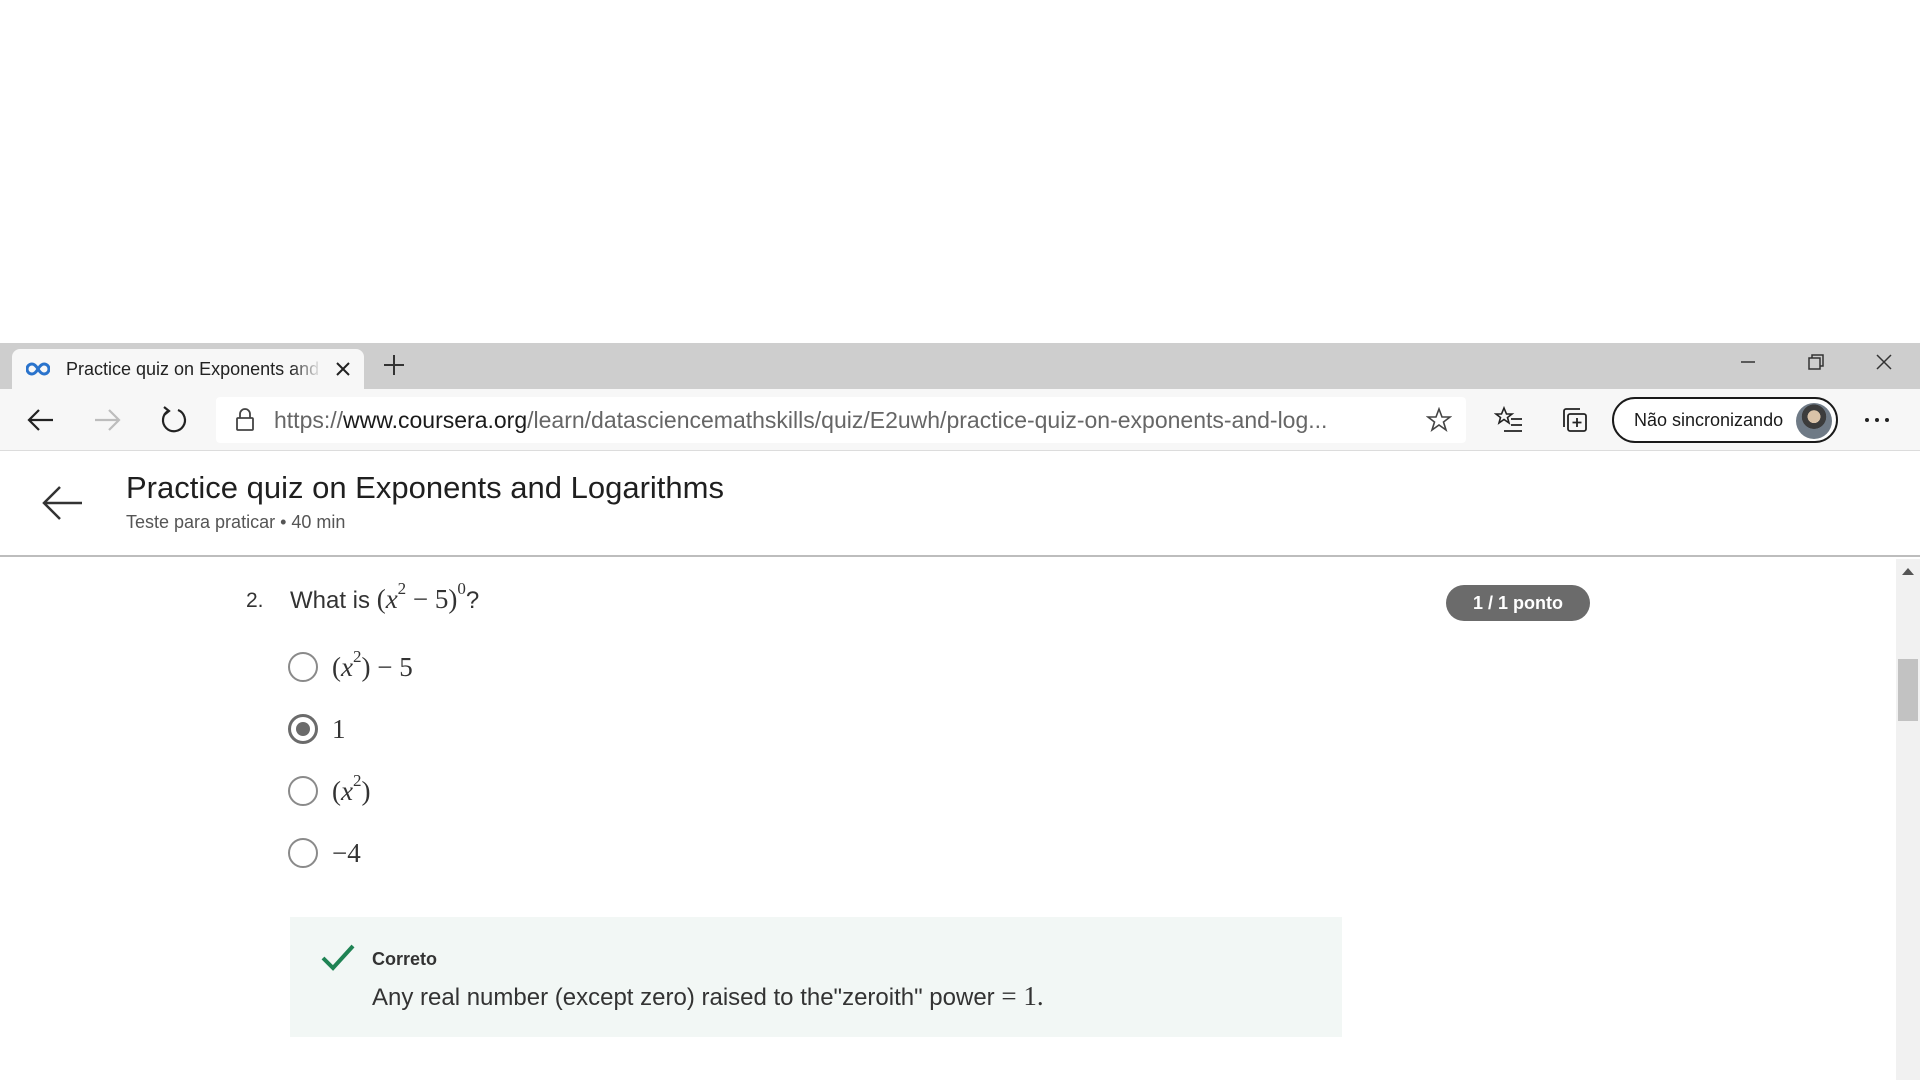  I want to click on scroll-up-arrow-icon, so click(1908, 571).